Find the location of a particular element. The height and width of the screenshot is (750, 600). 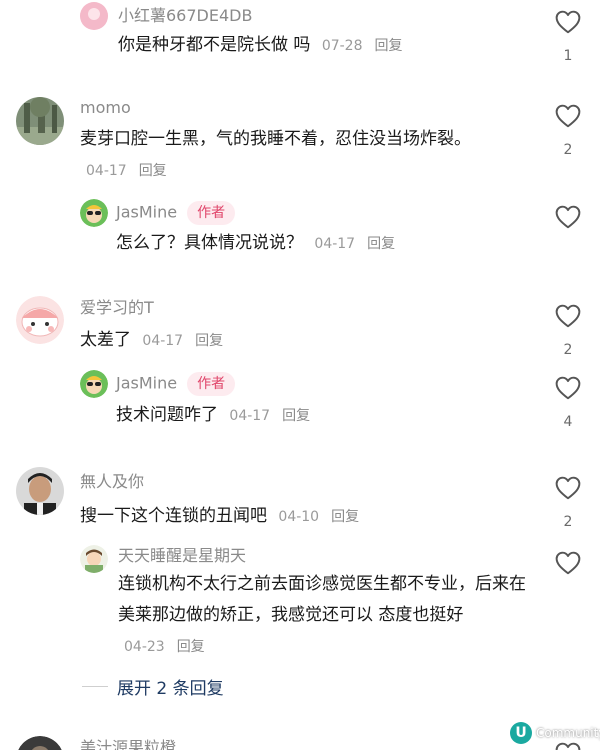

like-button: 1 is located at coordinates (568, 37).